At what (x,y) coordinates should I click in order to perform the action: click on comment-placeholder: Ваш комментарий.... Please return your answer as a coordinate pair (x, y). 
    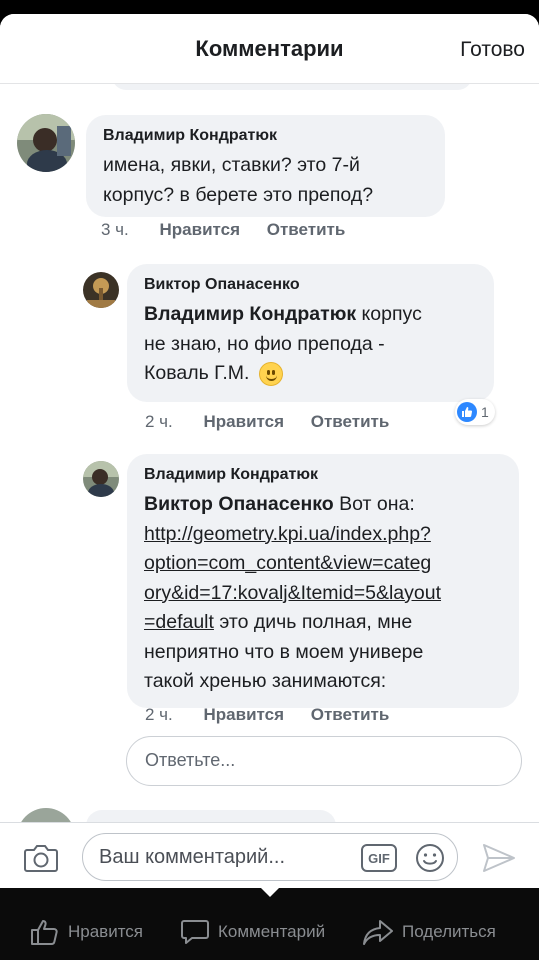
    Looking at the image, I should click on (192, 857).